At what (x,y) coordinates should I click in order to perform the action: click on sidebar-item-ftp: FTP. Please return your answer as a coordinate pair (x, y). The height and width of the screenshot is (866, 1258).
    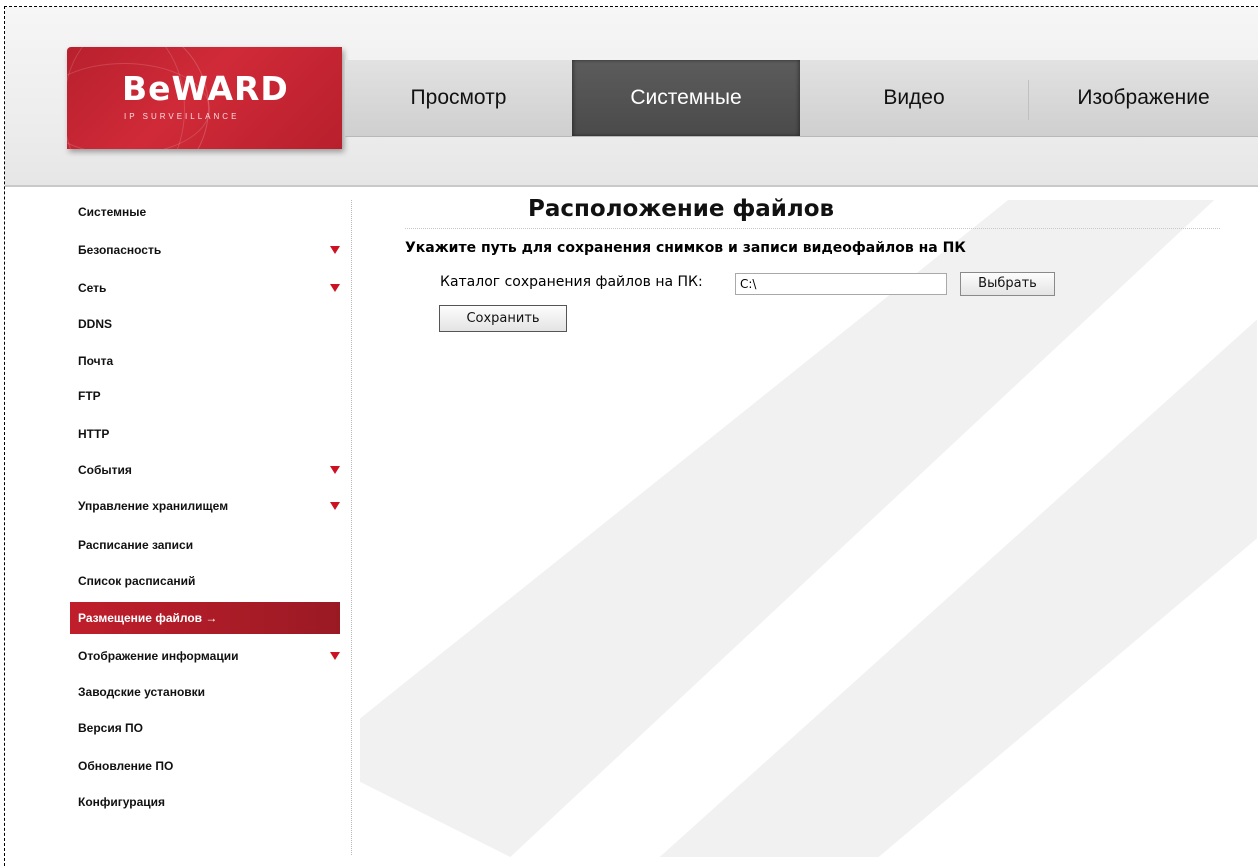
    Looking at the image, I should click on (205, 396).